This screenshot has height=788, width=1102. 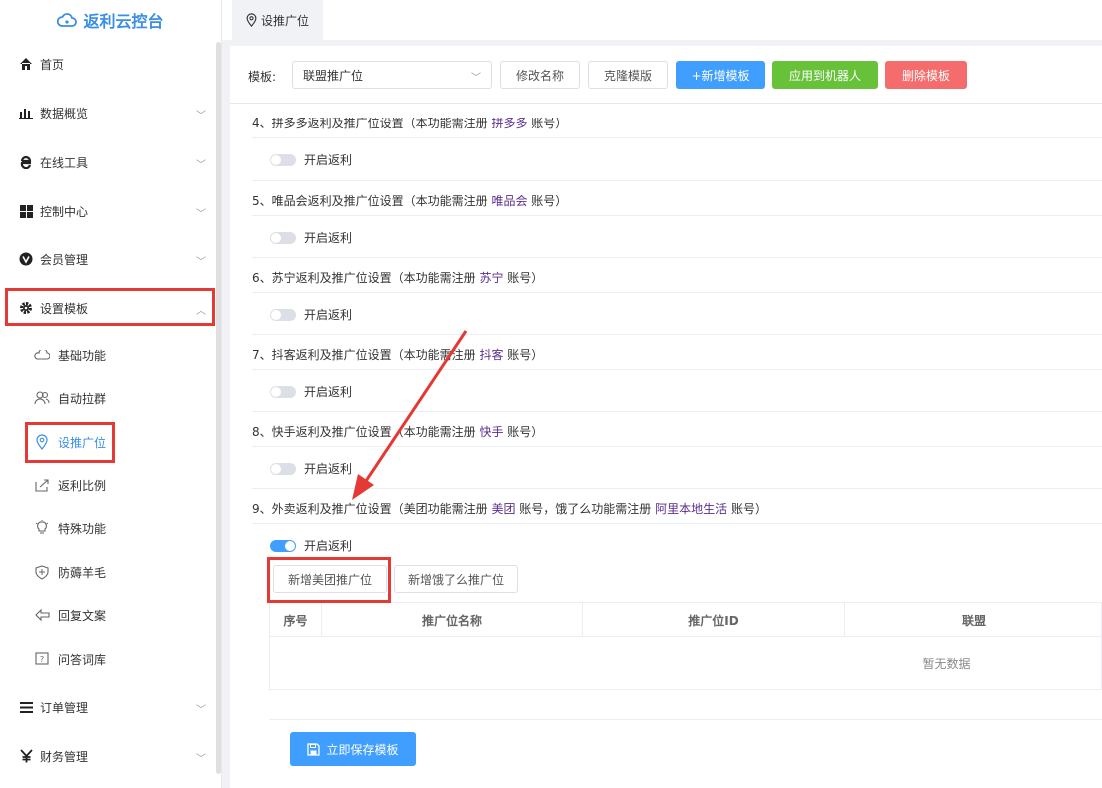 What do you see at coordinates (107, 162) in the screenshot?
I see `menu-online-tools: 在线工具 ﹀` at bounding box center [107, 162].